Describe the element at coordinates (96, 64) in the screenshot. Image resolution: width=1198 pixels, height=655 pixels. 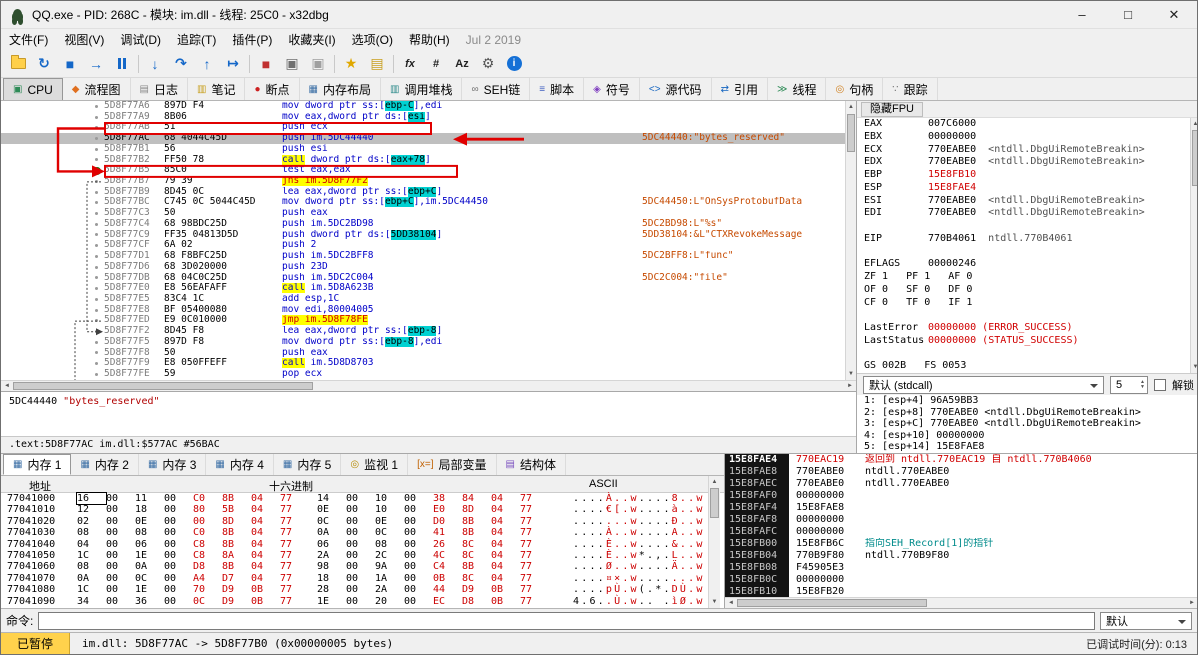
I see `run-button: →` at that location.